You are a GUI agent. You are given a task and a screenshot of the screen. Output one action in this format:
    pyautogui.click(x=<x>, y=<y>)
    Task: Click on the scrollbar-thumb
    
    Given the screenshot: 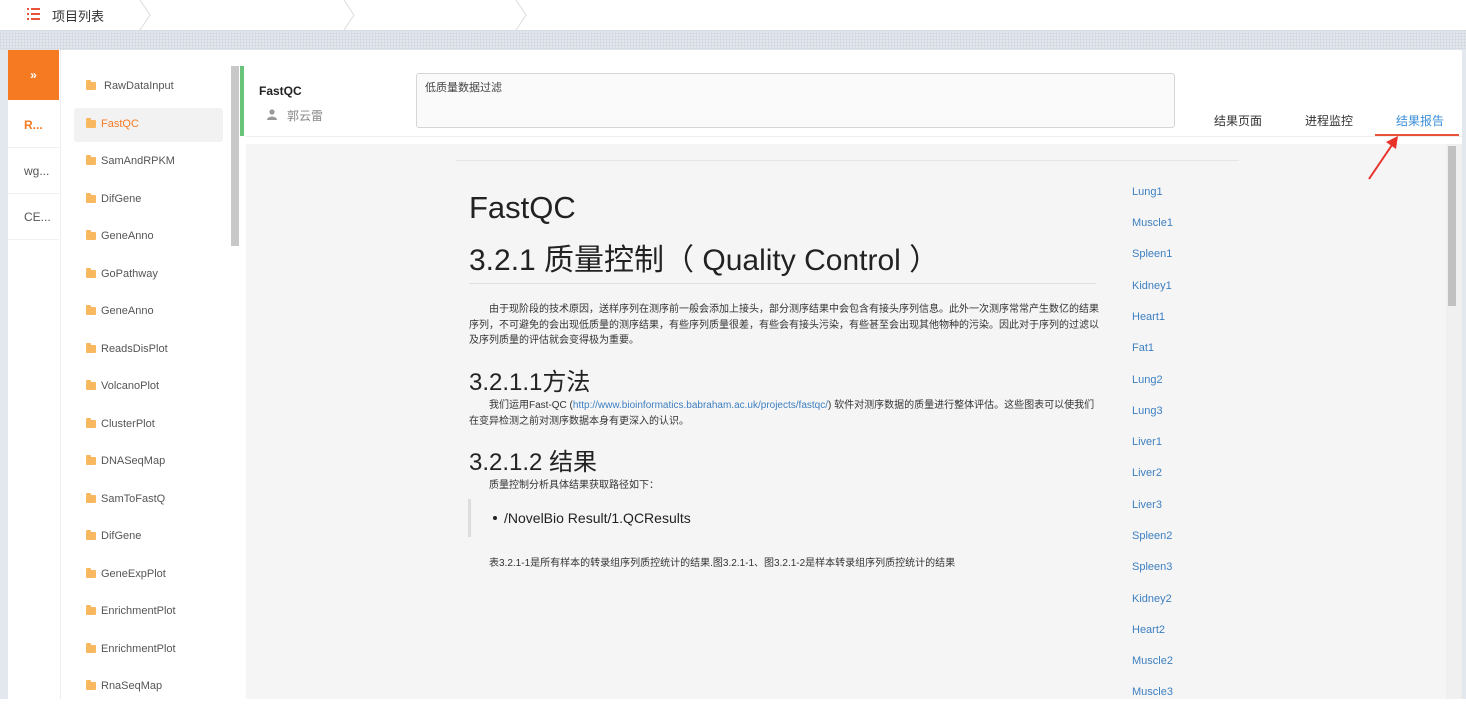 What is the action you would take?
    pyautogui.click(x=1452, y=226)
    